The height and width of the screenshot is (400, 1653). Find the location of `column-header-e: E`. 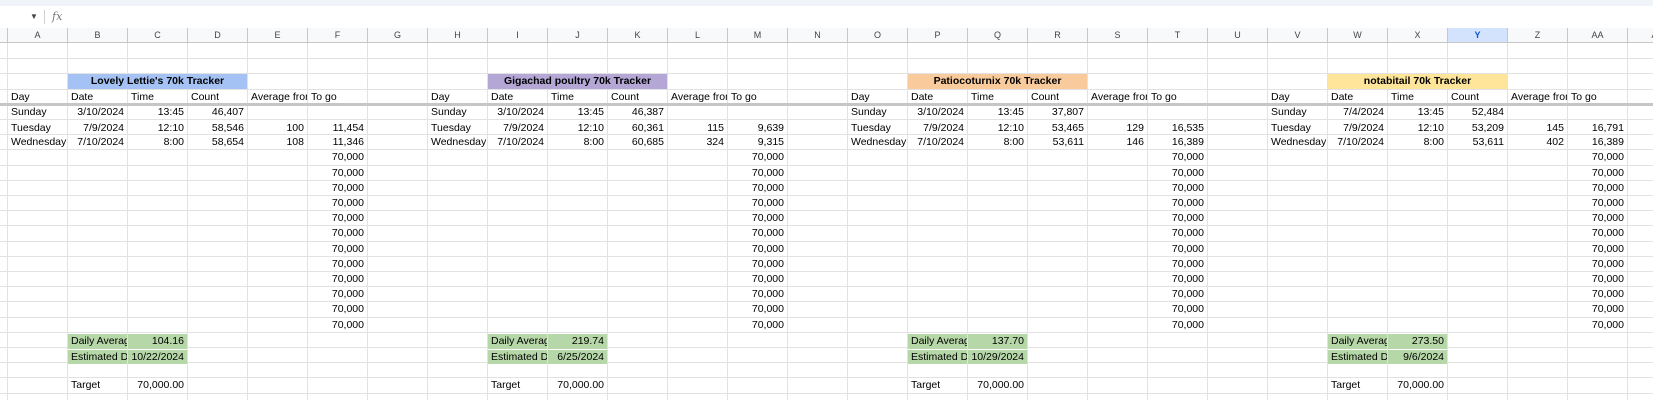

column-header-e: E is located at coordinates (278, 35).